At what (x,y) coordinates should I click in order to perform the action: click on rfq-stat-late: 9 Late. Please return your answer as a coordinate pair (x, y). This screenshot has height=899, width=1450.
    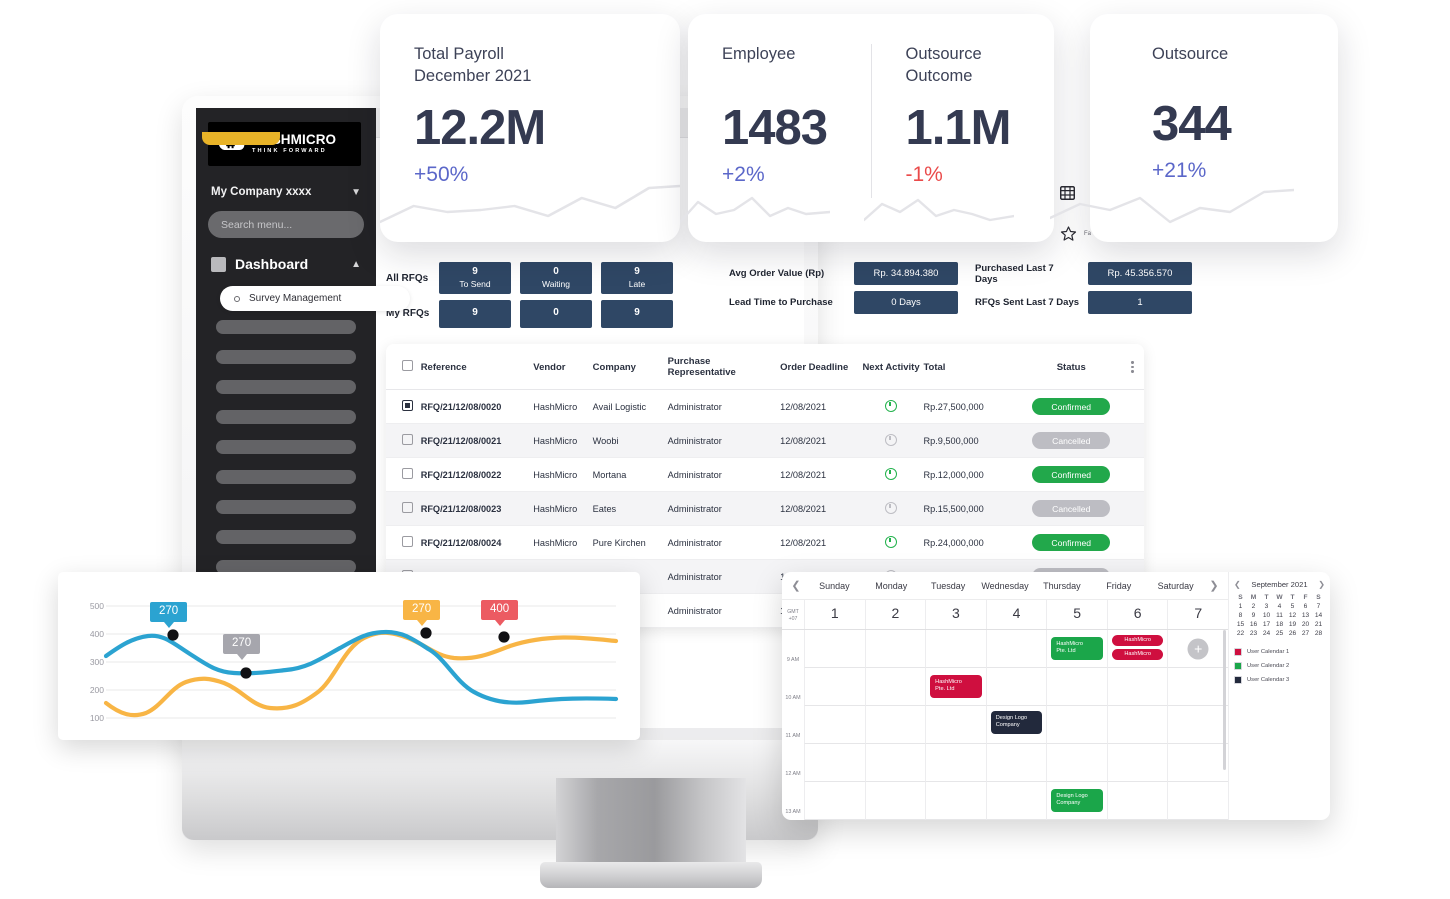
    Looking at the image, I should click on (637, 278).